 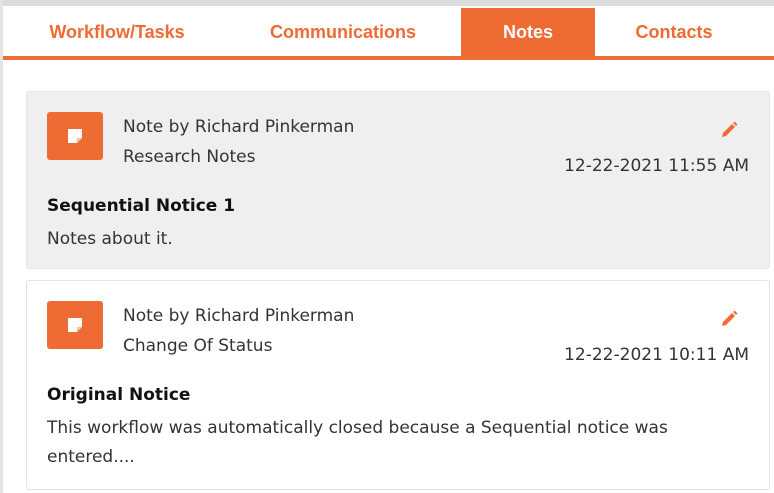 I want to click on note-title: Sequential Notice 1, so click(x=141, y=206).